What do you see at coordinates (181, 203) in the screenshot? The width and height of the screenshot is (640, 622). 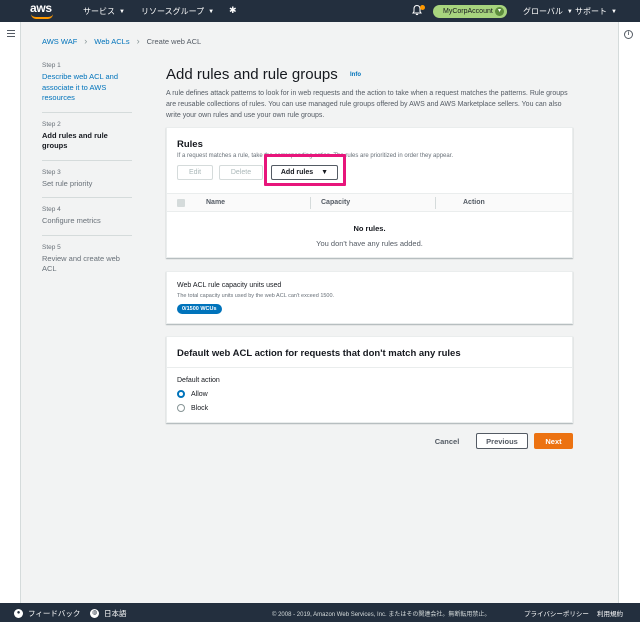 I see `select-all-checkbox` at bounding box center [181, 203].